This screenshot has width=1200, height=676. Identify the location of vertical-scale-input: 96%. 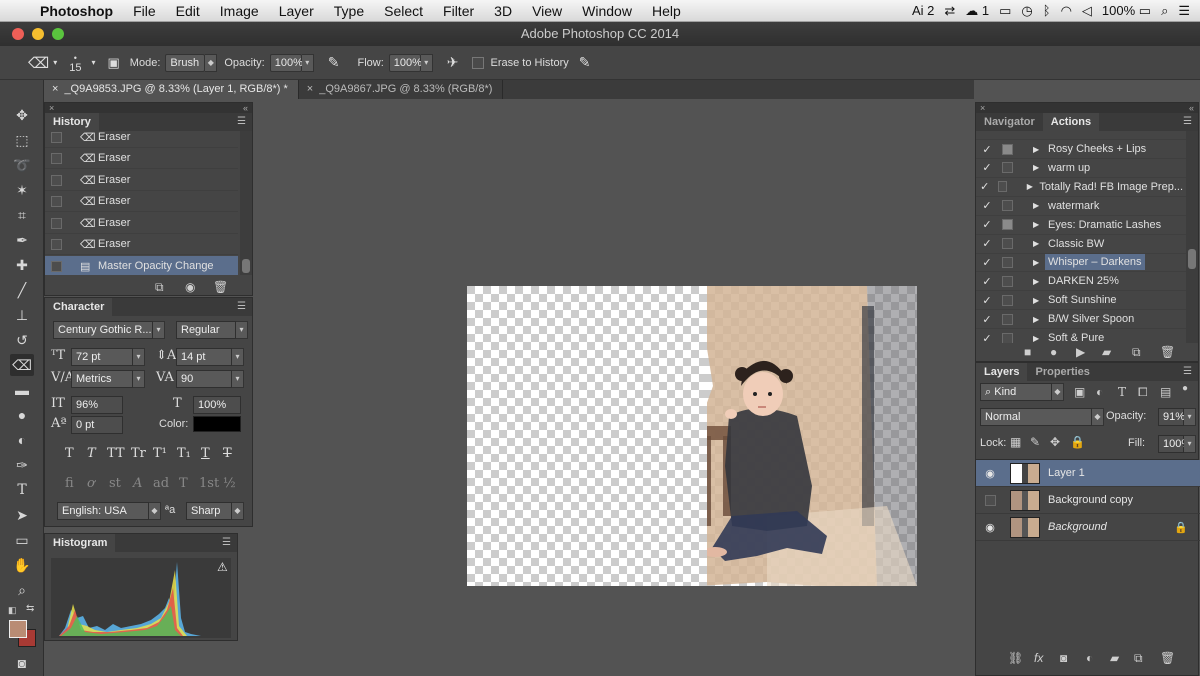
(97, 405).